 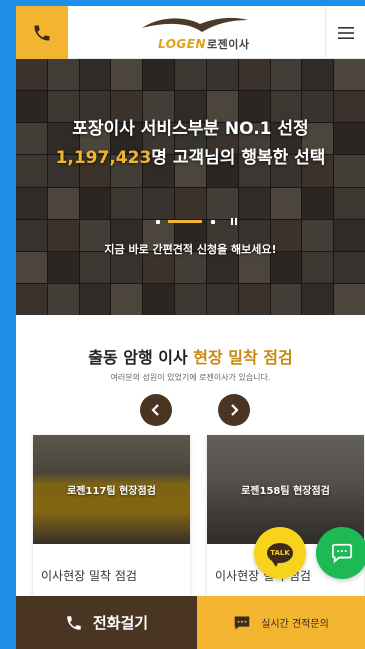 I want to click on header: LOGEN로젠이사, so click(x=190, y=32).